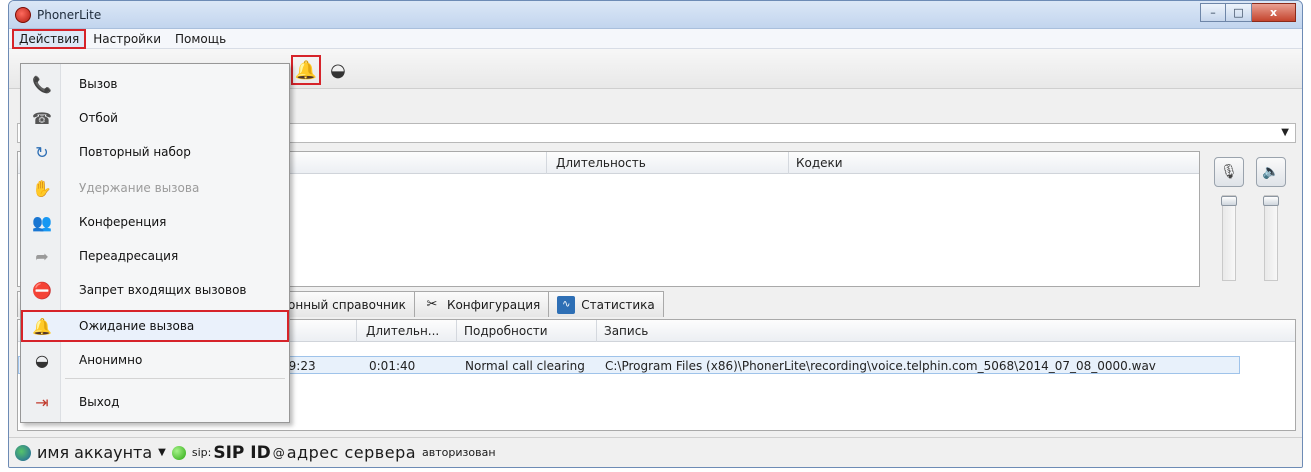  What do you see at coordinates (351, 452) in the screenshot?
I see `sip-server: адрес сервера` at bounding box center [351, 452].